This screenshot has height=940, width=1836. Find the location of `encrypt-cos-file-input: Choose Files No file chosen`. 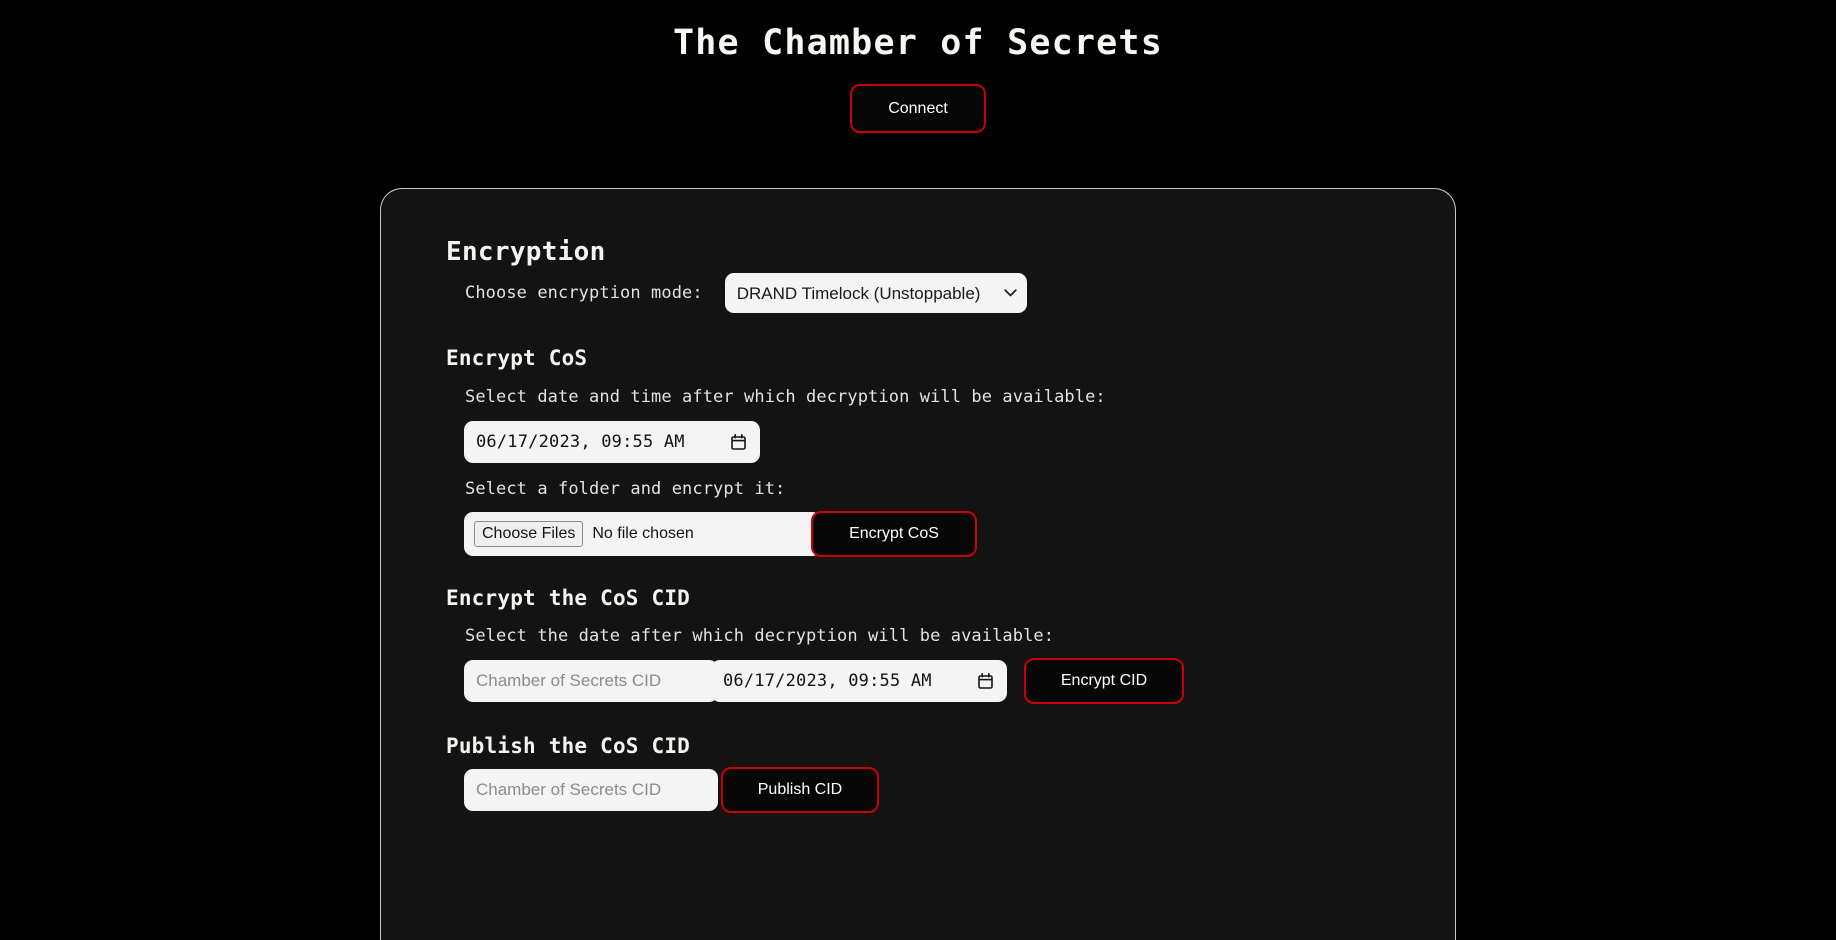

encrypt-cos-file-input: Choose Files No file chosen is located at coordinates (642, 534).